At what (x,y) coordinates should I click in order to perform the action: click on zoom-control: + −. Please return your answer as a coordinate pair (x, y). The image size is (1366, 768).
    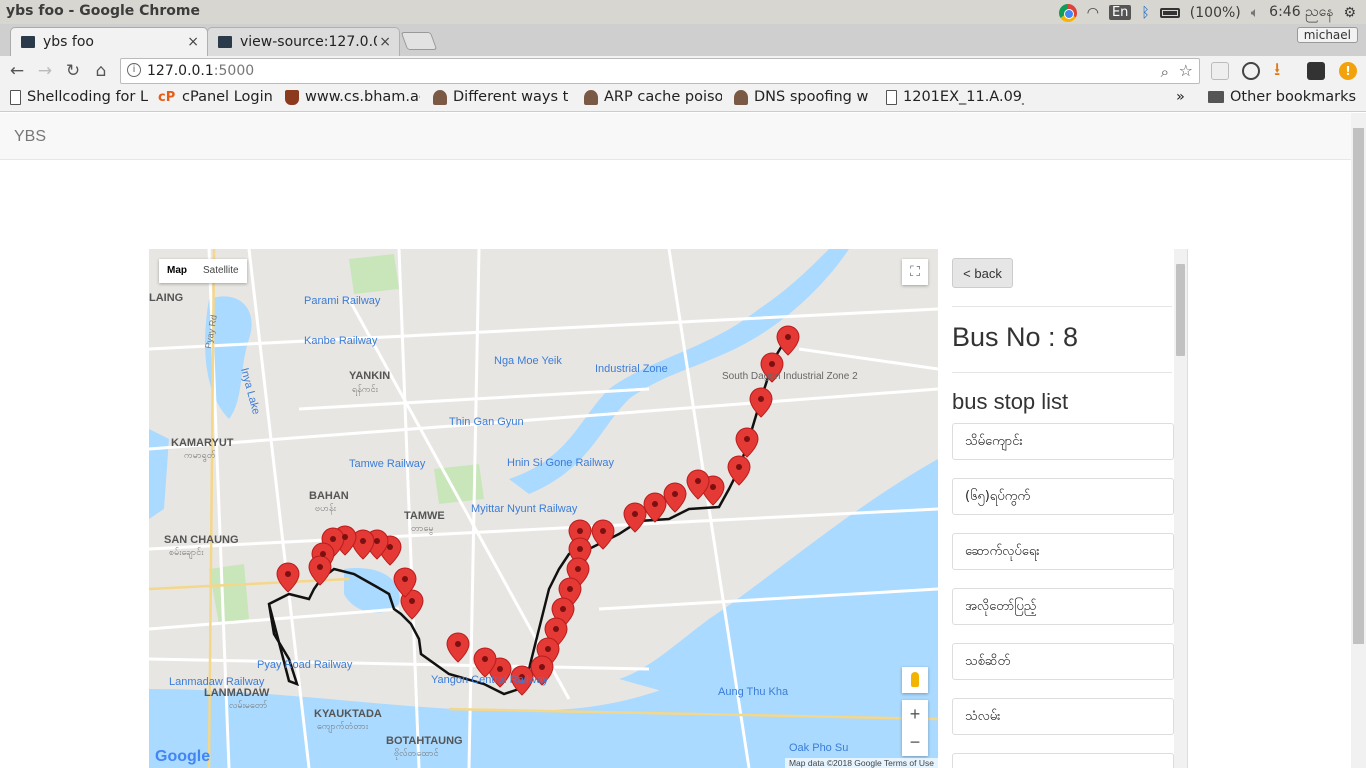
    Looking at the image, I should click on (915, 728).